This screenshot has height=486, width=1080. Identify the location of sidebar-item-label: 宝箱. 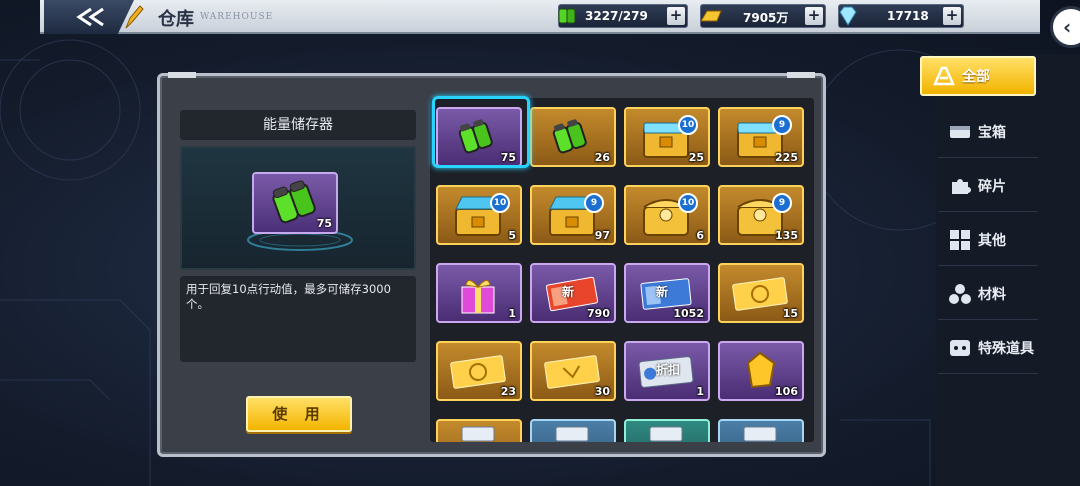
(992, 132).